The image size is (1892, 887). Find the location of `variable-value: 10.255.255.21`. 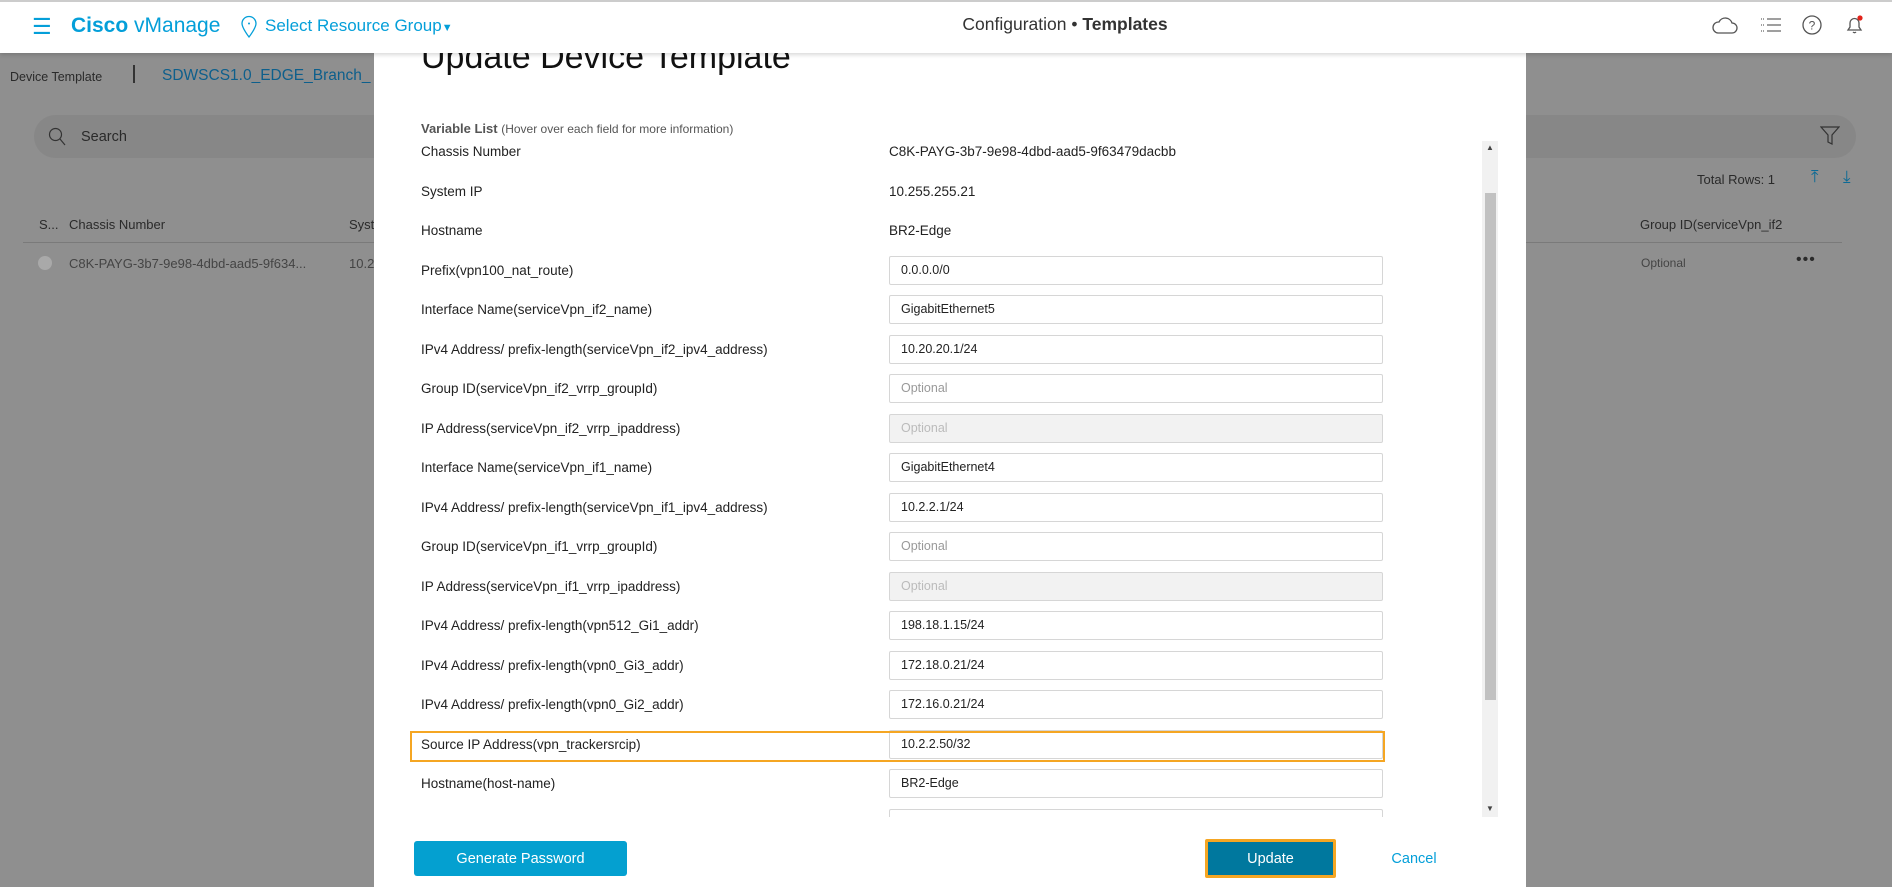

variable-value: 10.255.255.21 is located at coordinates (932, 191).